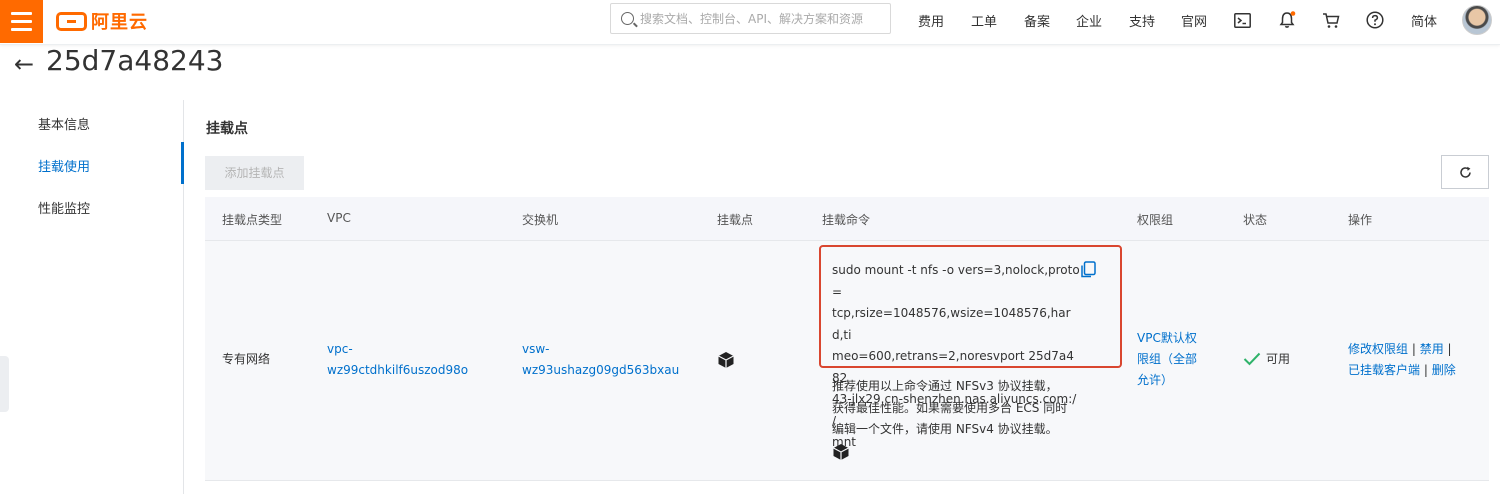 This screenshot has width=1500, height=494. What do you see at coordinates (1444, 370) in the screenshot?
I see `delete-link: 删除` at bounding box center [1444, 370].